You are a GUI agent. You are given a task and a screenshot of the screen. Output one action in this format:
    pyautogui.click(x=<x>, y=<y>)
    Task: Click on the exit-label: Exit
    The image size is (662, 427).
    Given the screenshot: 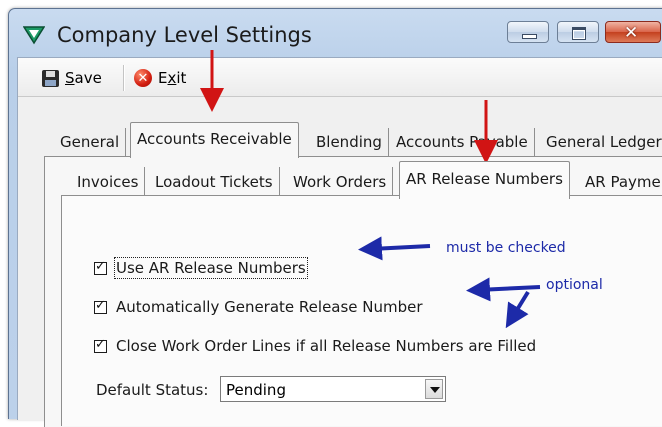 What is the action you would take?
    pyautogui.click(x=172, y=78)
    